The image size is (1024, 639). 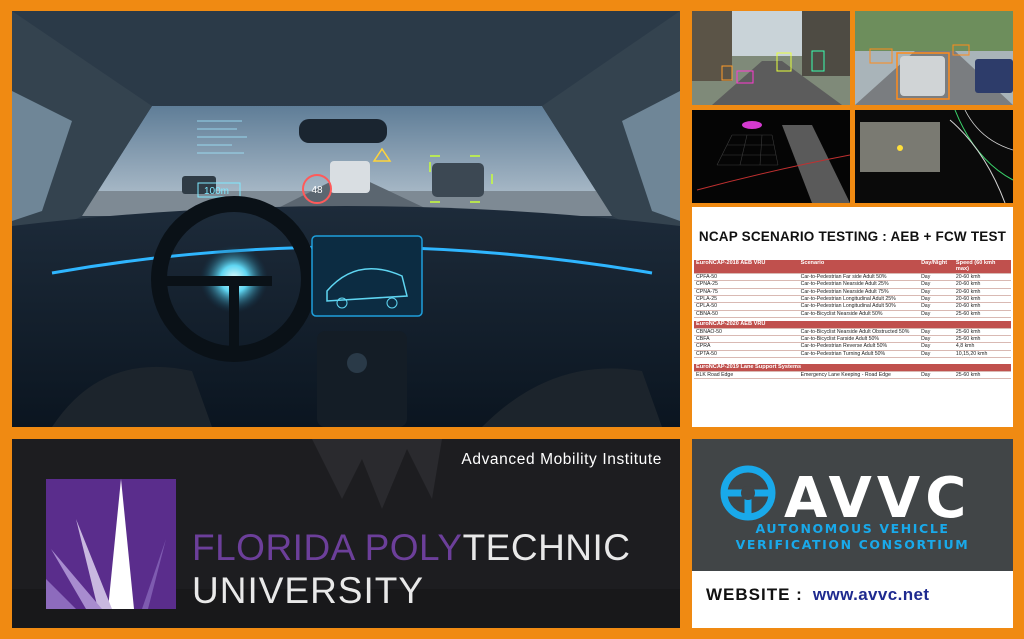 What do you see at coordinates (754, 594) in the screenshot?
I see `website-label: WEBSITE :` at bounding box center [754, 594].